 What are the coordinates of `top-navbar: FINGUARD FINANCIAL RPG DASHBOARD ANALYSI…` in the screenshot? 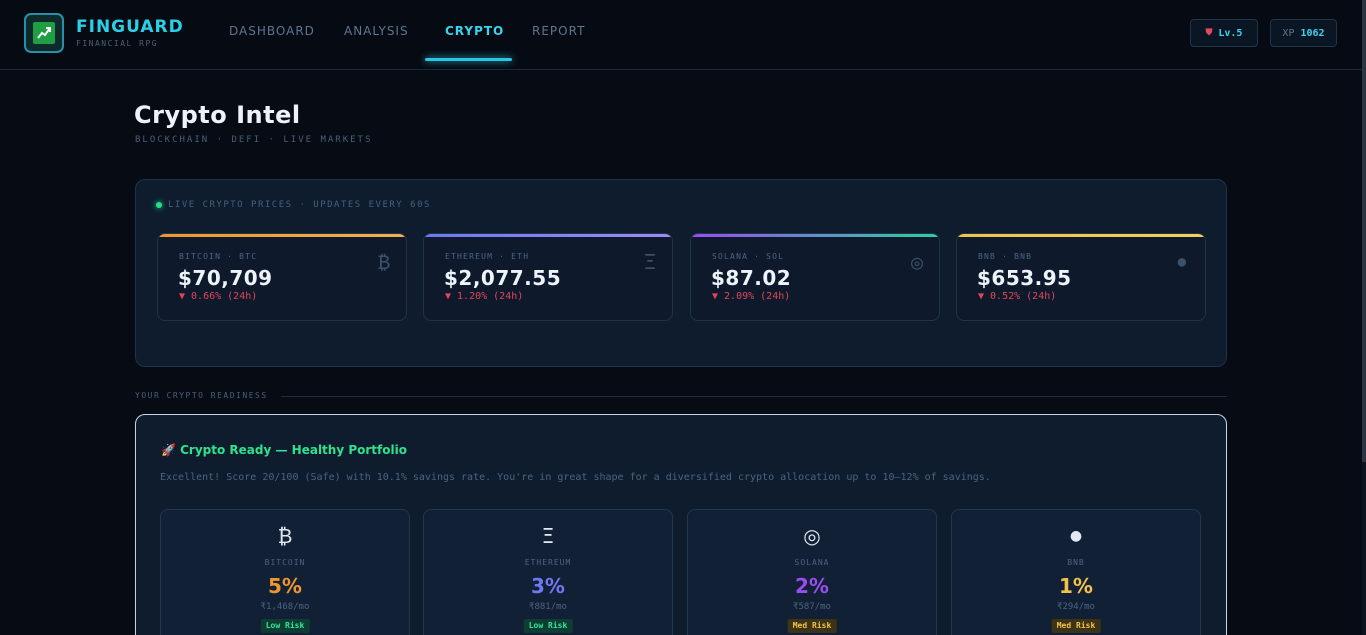 It's located at (681, 35).